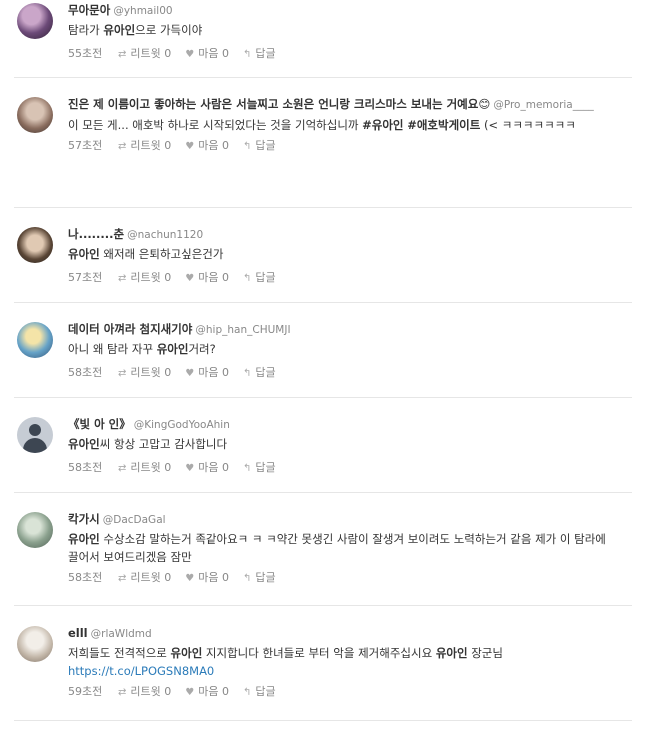  What do you see at coordinates (121, 634) in the screenshot?
I see `user-handle: @rlaWldmd` at bounding box center [121, 634].